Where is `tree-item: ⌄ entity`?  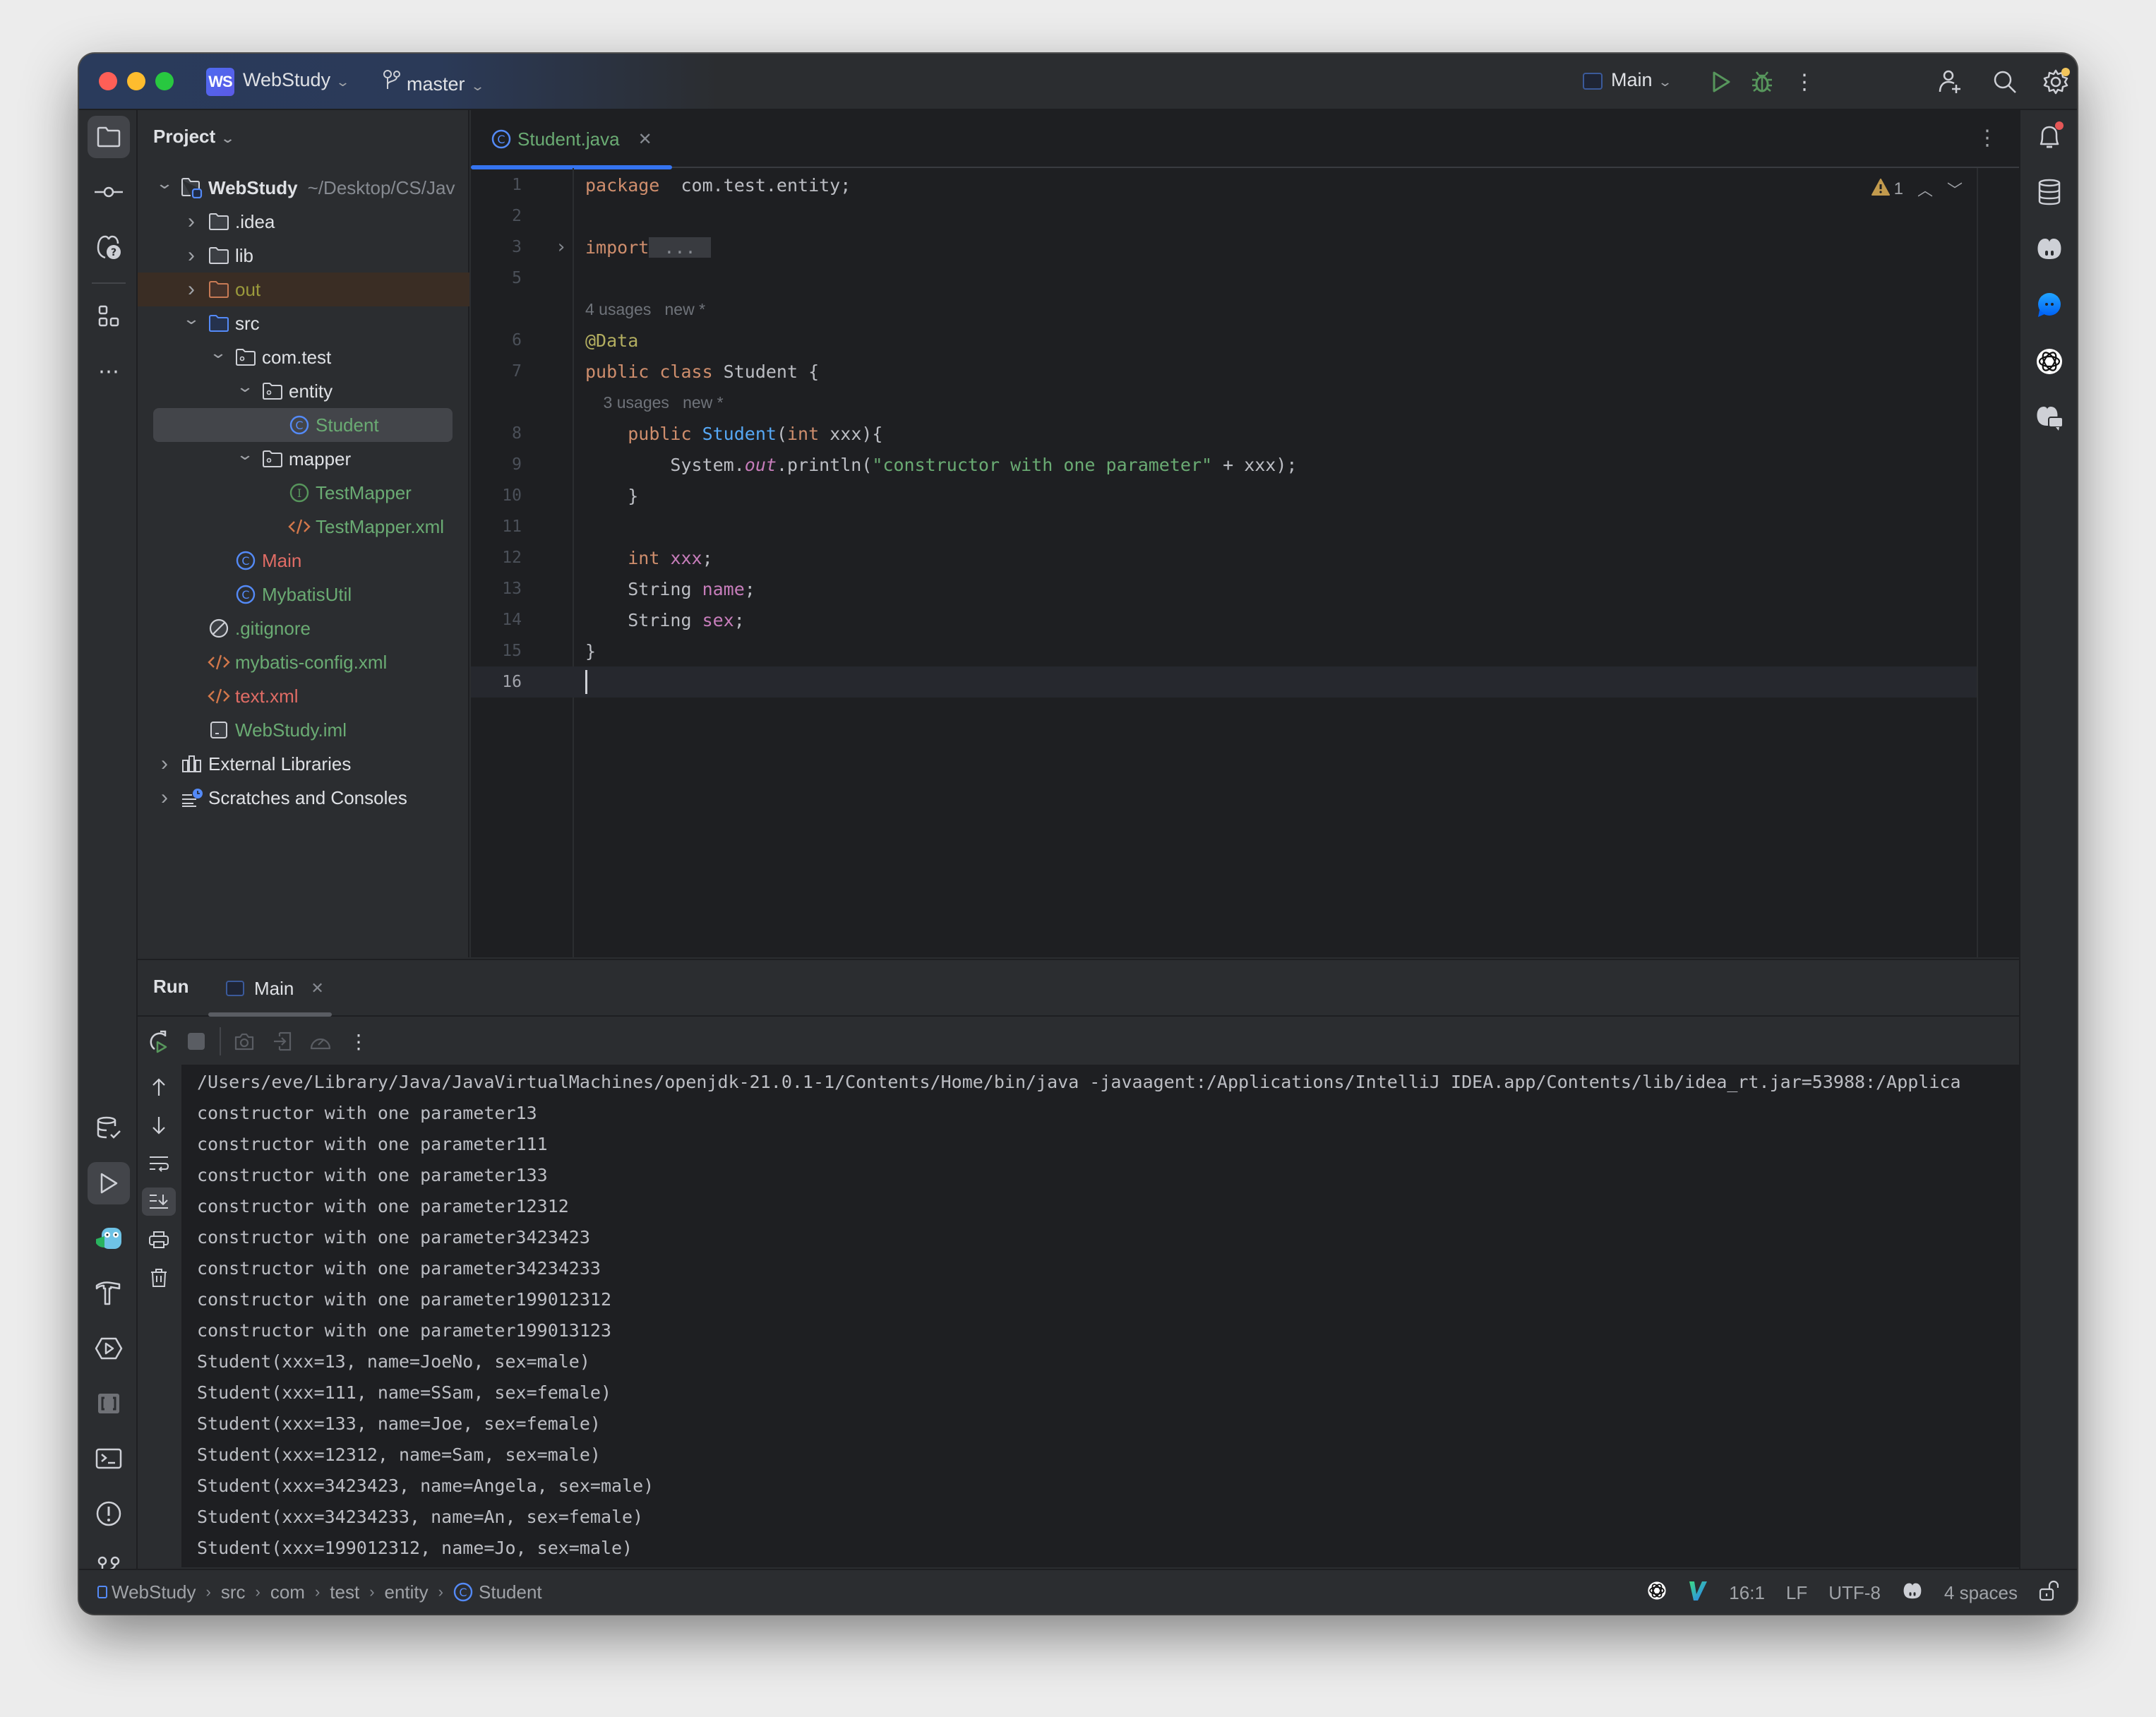
tree-item: ⌄ entity is located at coordinates (303, 391).